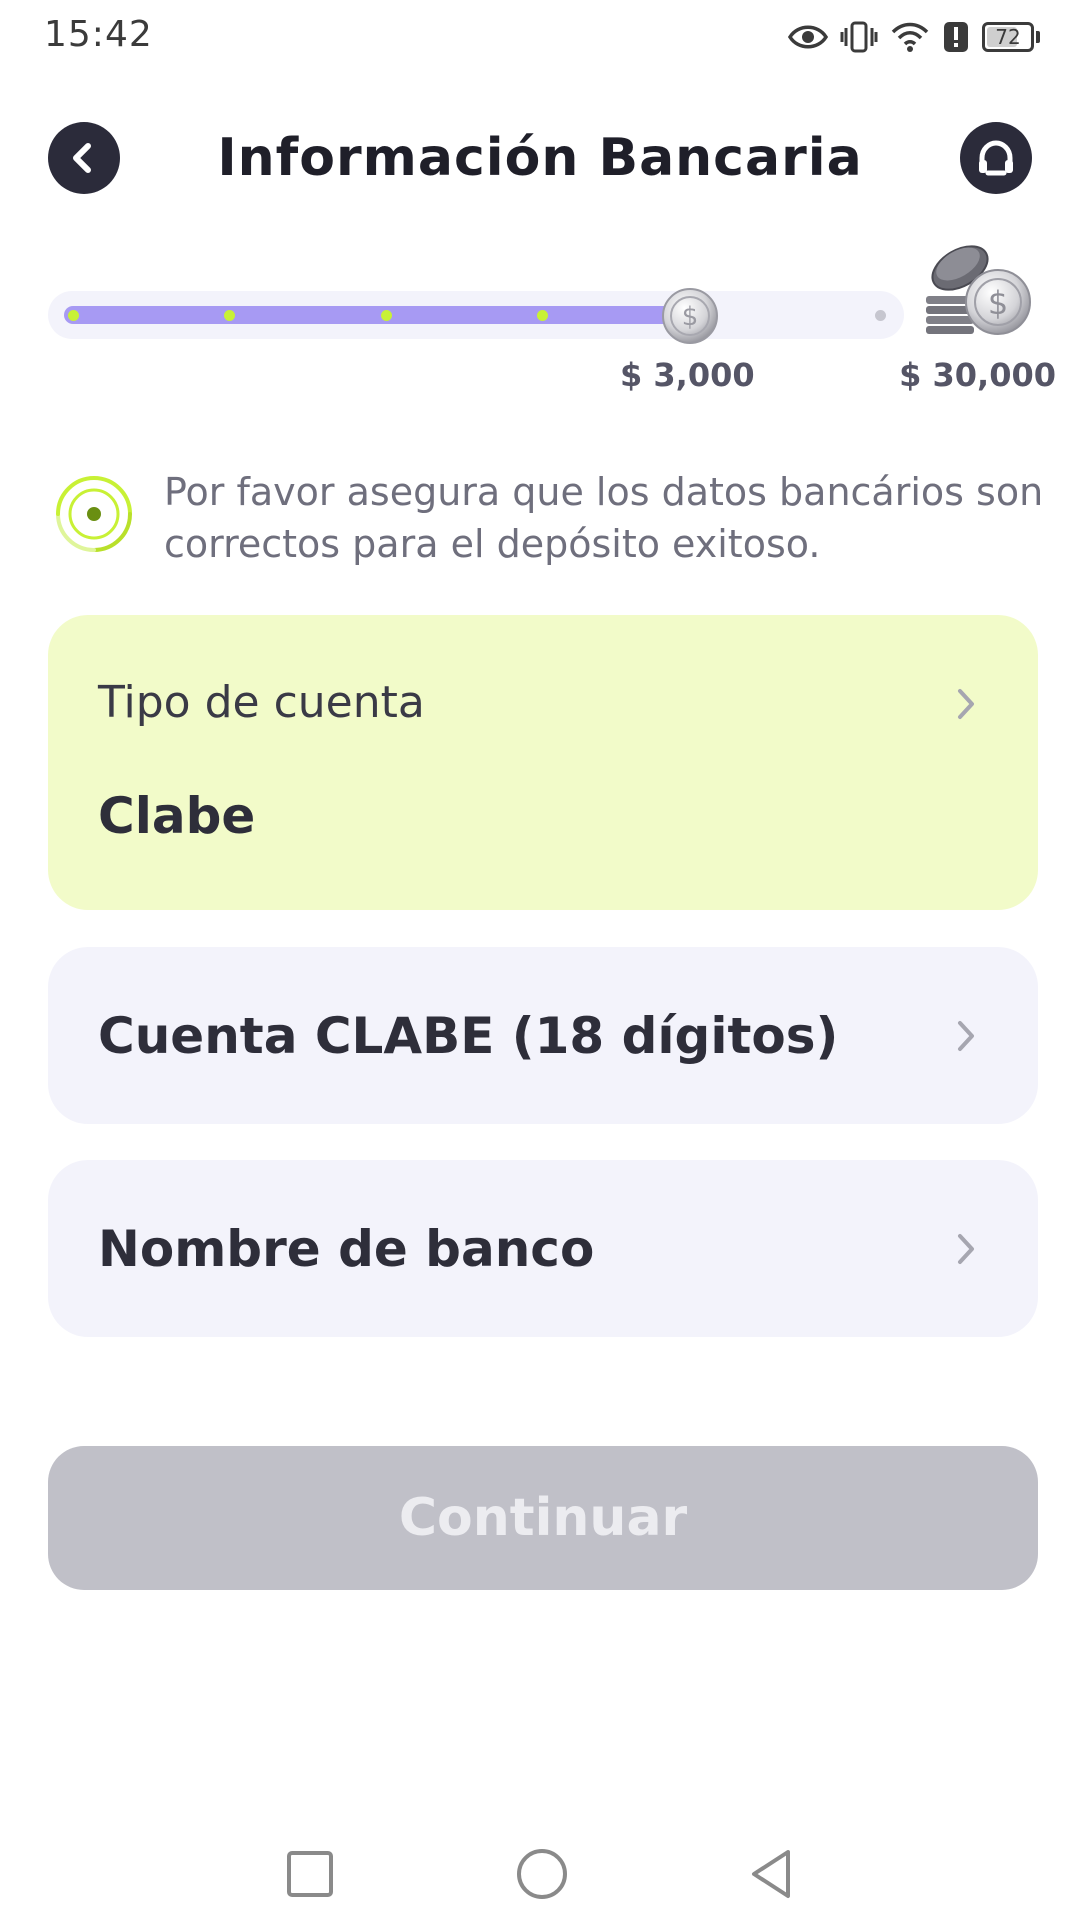 The width and height of the screenshot is (1080, 1920). Describe the element at coordinates (261, 702) in the screenshot. I see `account-type-label: Tipo de cuenta` at that location.